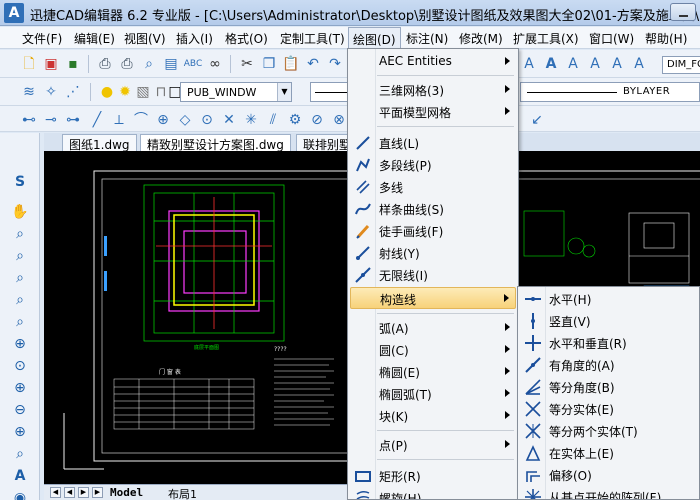  Describe the element at coordinates (97, 120) in the screenshot. I see `snap-extension-icon: ╱` at that location.